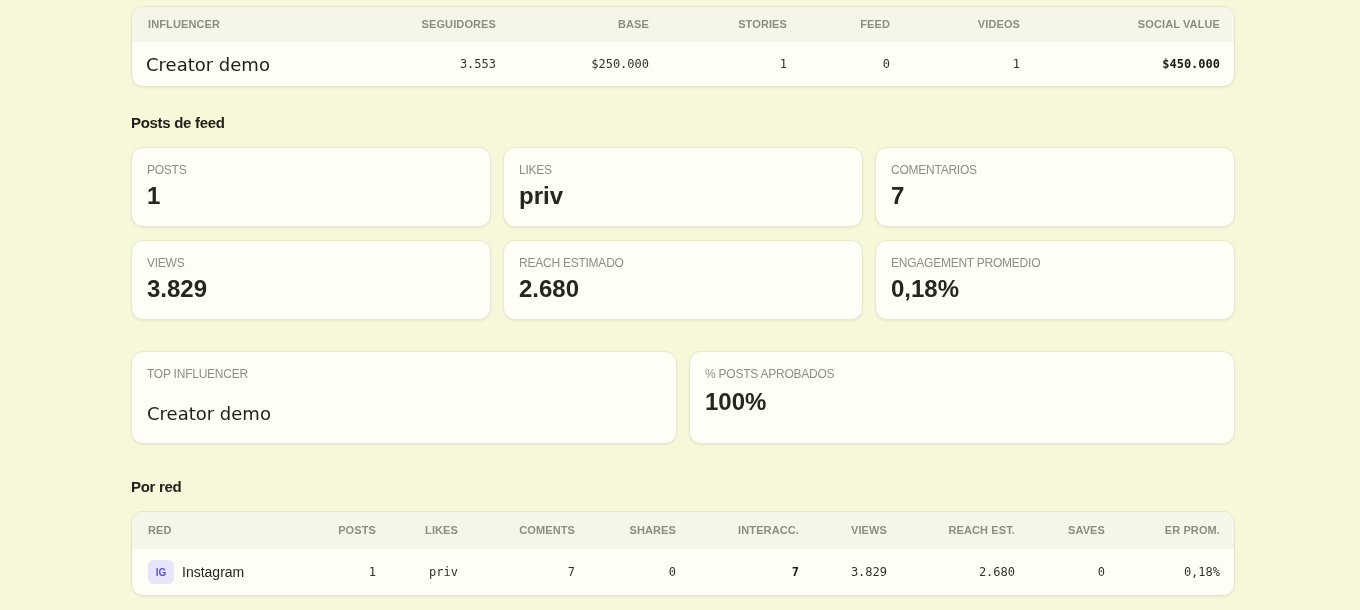 The height and width of the screenshot is (610, 1360). I want to click on table-cell-text: $450.000, so click(1191, 64).